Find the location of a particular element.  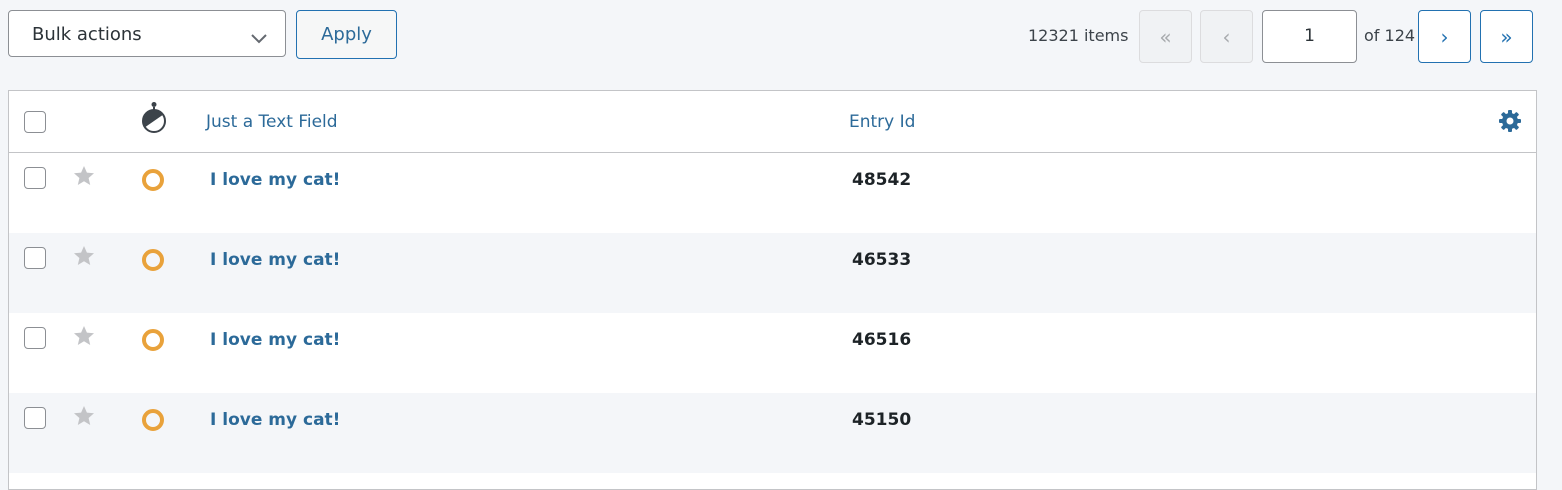

select-all-checkbox is located at coordinates (35, 122).